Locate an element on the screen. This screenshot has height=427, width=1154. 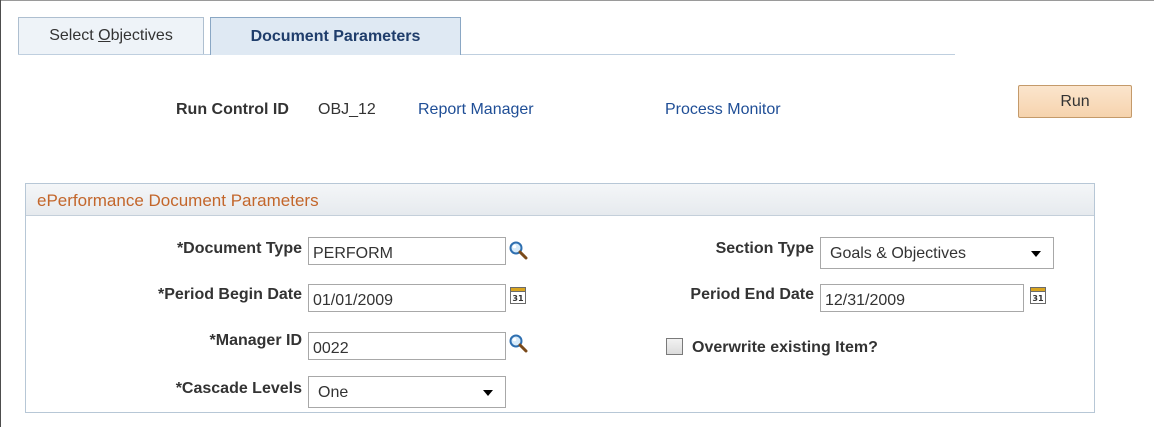
period-end-date-label: Period End Date is located at coordinates (752, 294).